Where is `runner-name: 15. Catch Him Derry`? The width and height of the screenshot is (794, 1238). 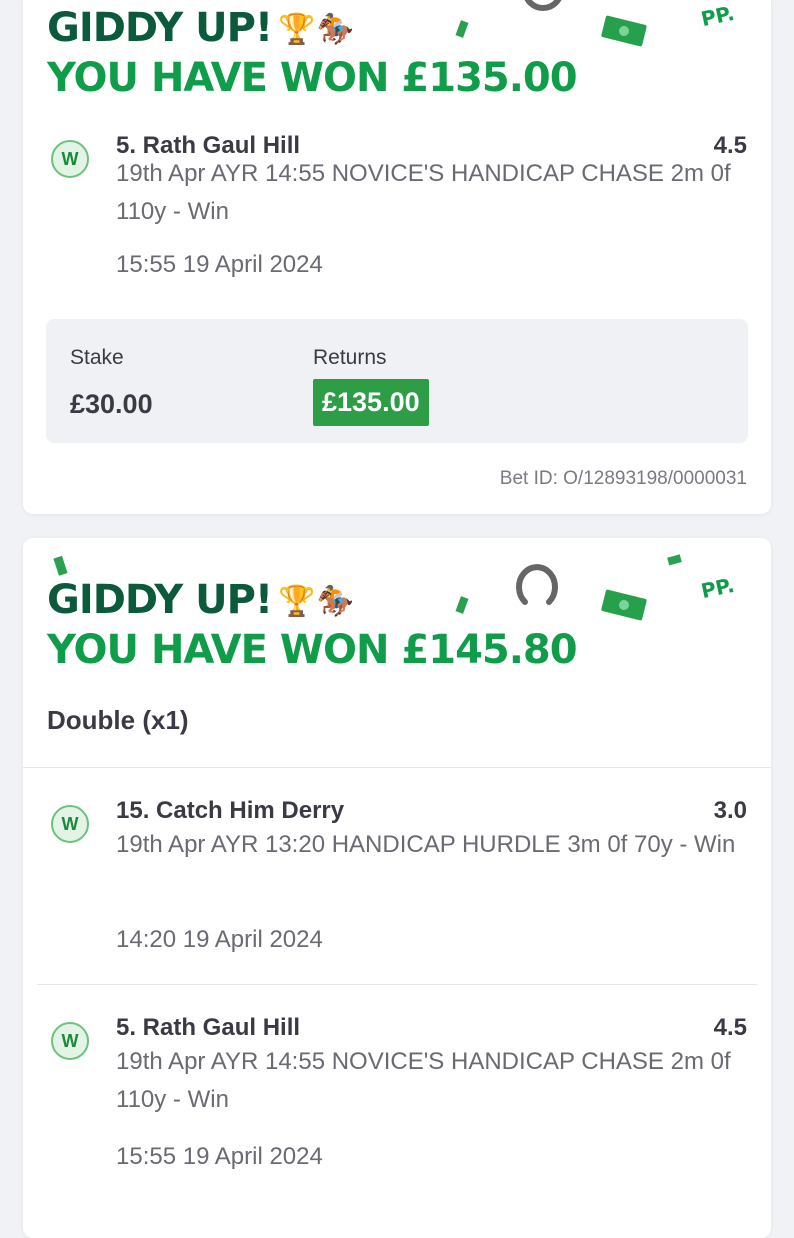
runner-name: 15. Catch Him Derry is located at coordinates (230, 810).